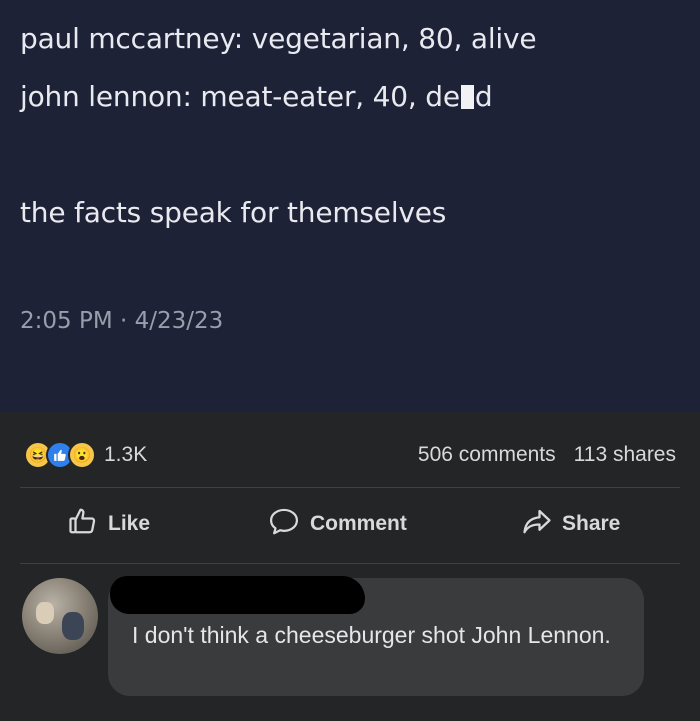 Image resolution: width=700 pixels, height=721 pixels. I want to click on post-timestamp: 2:05 PM · 4/23/23, so click(121, 321).